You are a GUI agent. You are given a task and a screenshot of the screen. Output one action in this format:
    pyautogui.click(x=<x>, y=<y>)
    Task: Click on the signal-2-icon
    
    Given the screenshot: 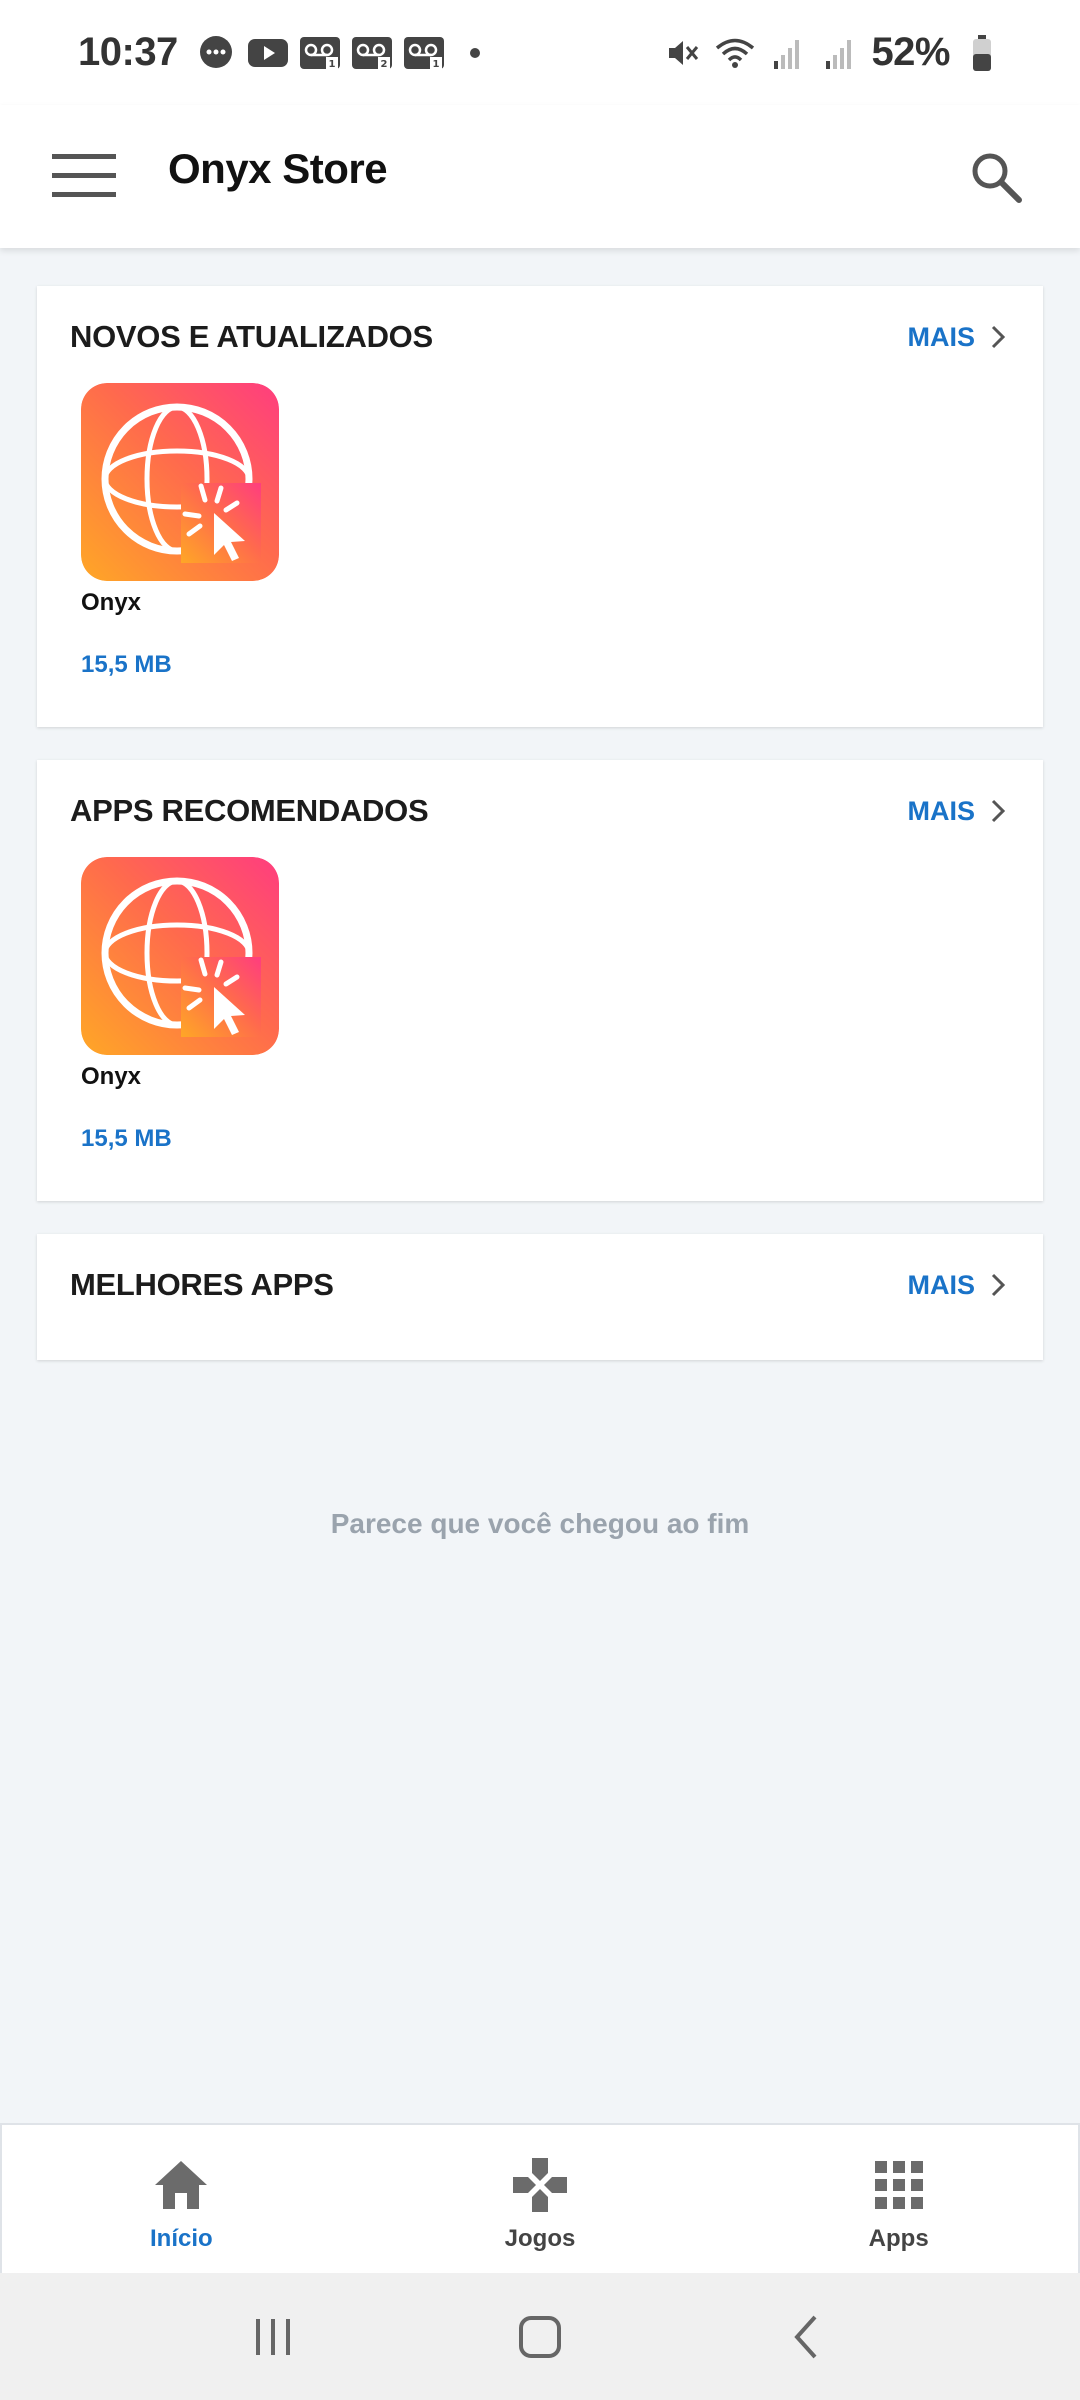 What is the action you would take?
    pyautogui.click(x=839, y=53)
    